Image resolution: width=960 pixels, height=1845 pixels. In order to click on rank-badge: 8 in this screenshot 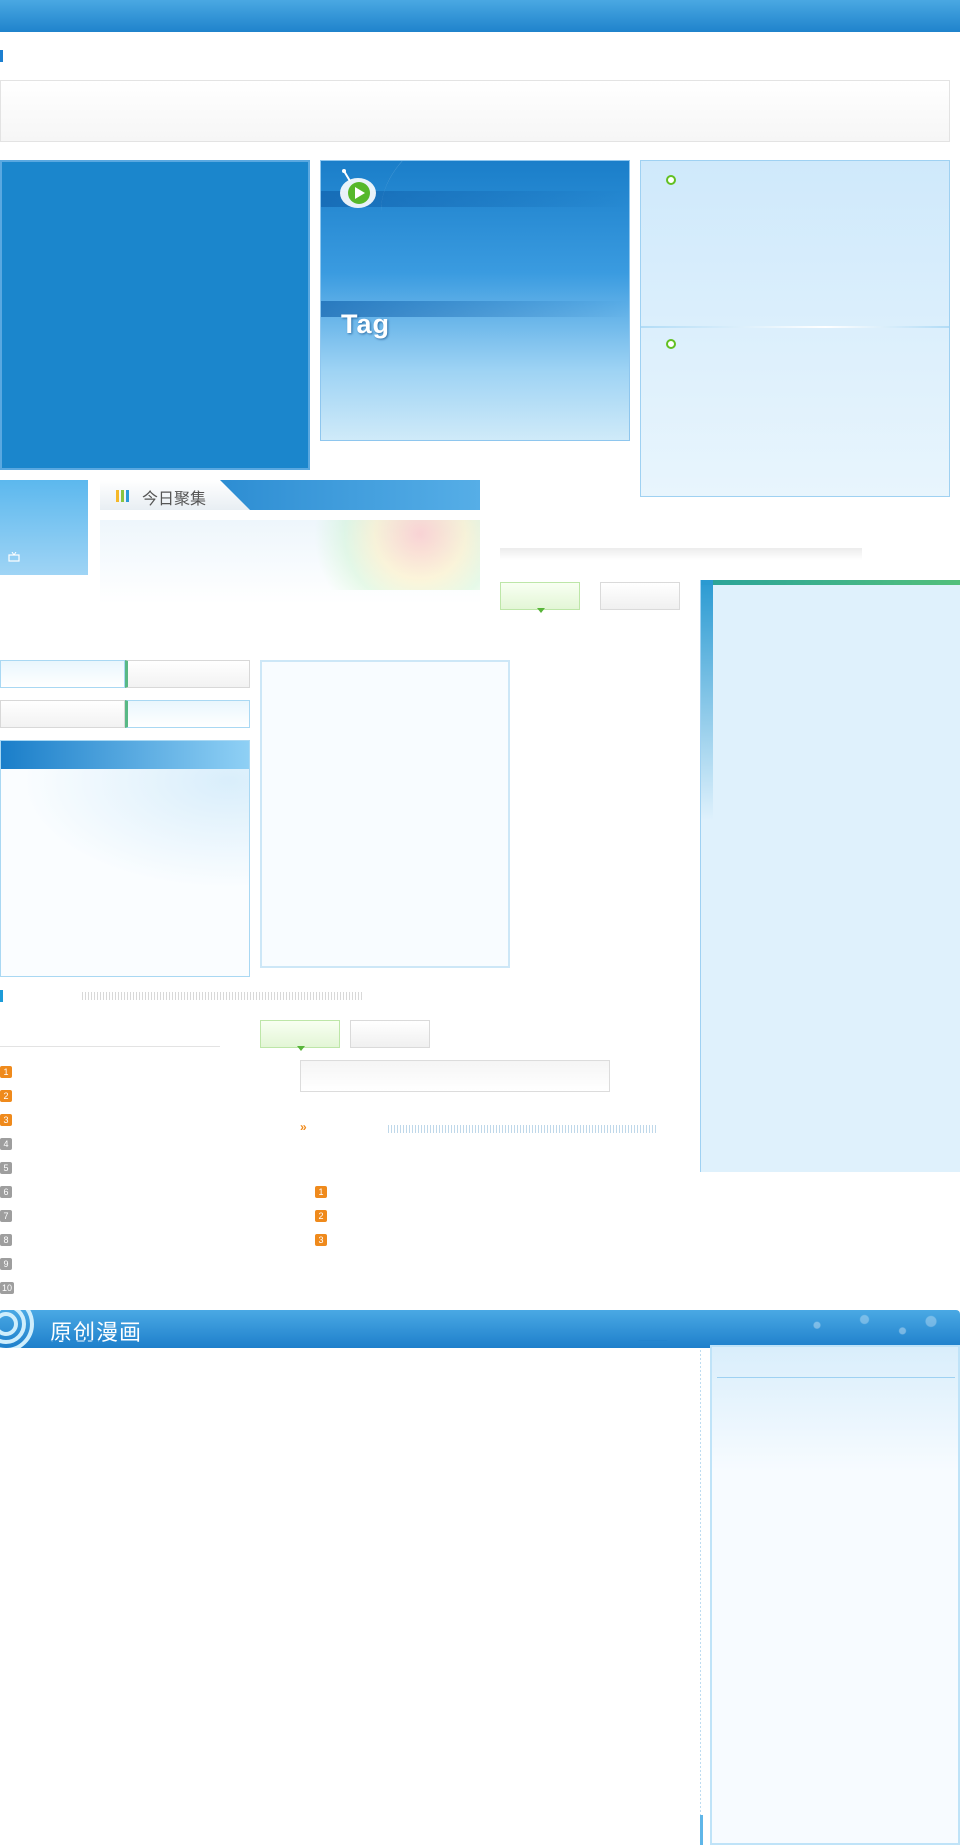, I will do `click(6, 1240)`.